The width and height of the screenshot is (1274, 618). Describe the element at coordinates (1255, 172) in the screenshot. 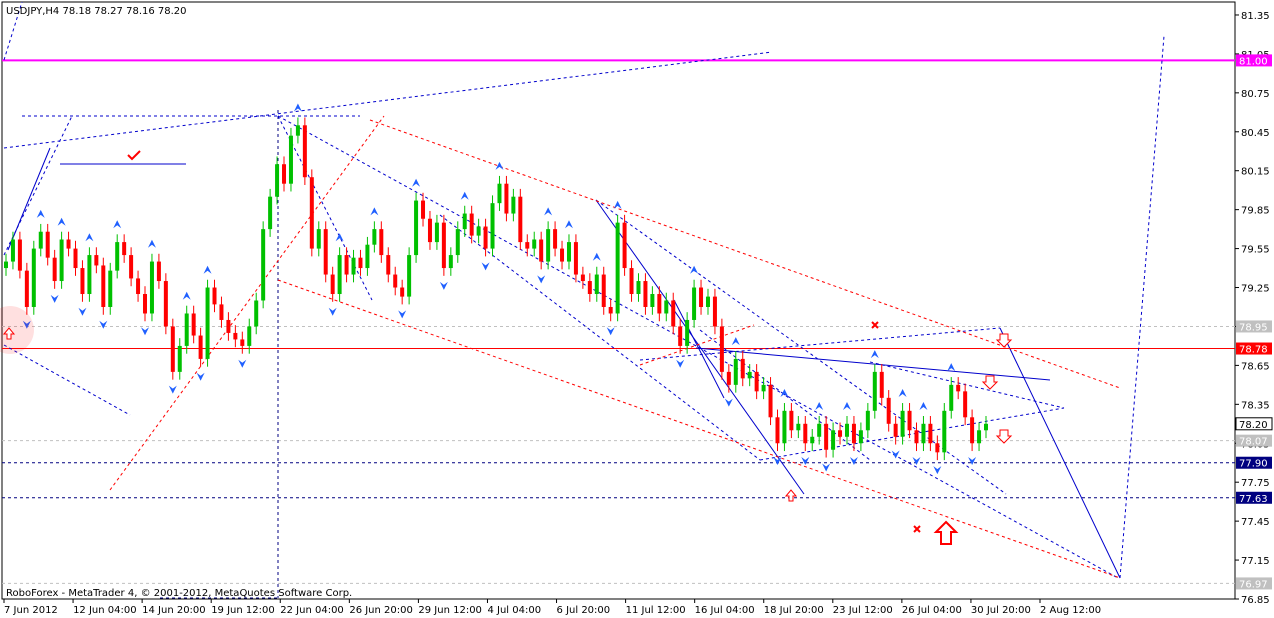

I see `y-tick-label: 80.15` at that location.